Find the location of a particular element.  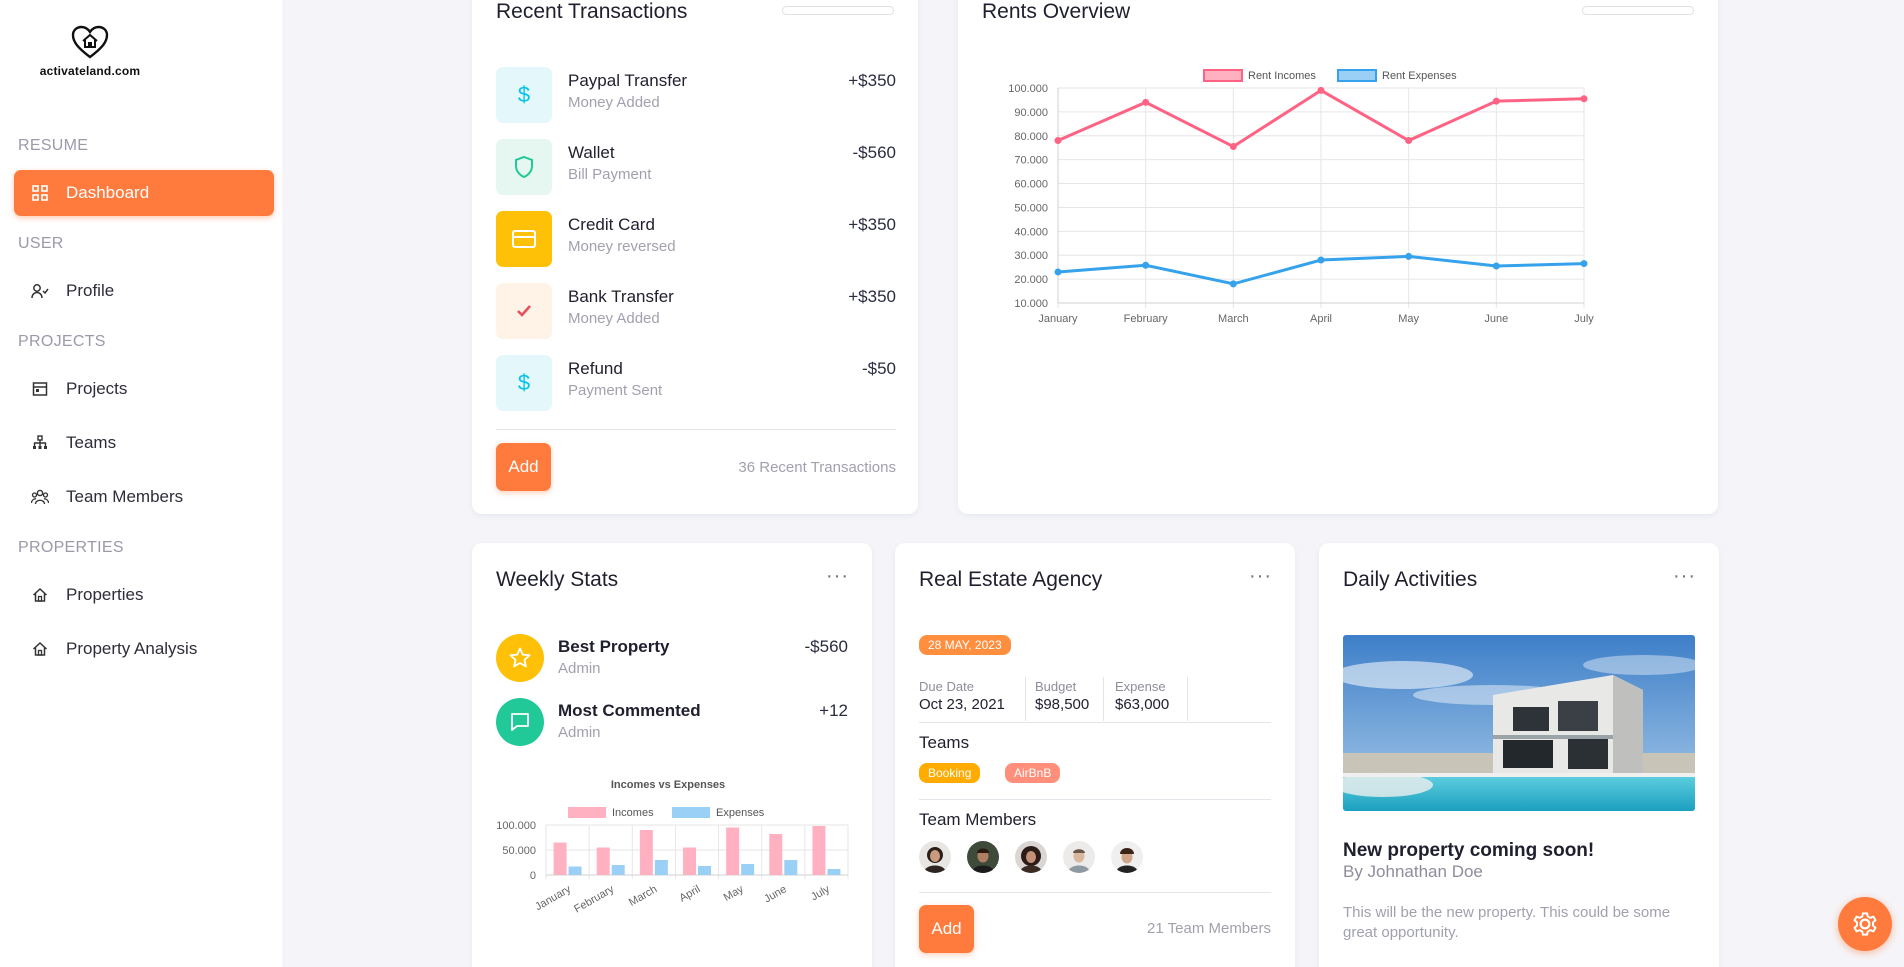

dashboard-icon is located at coordinates (40, 193).